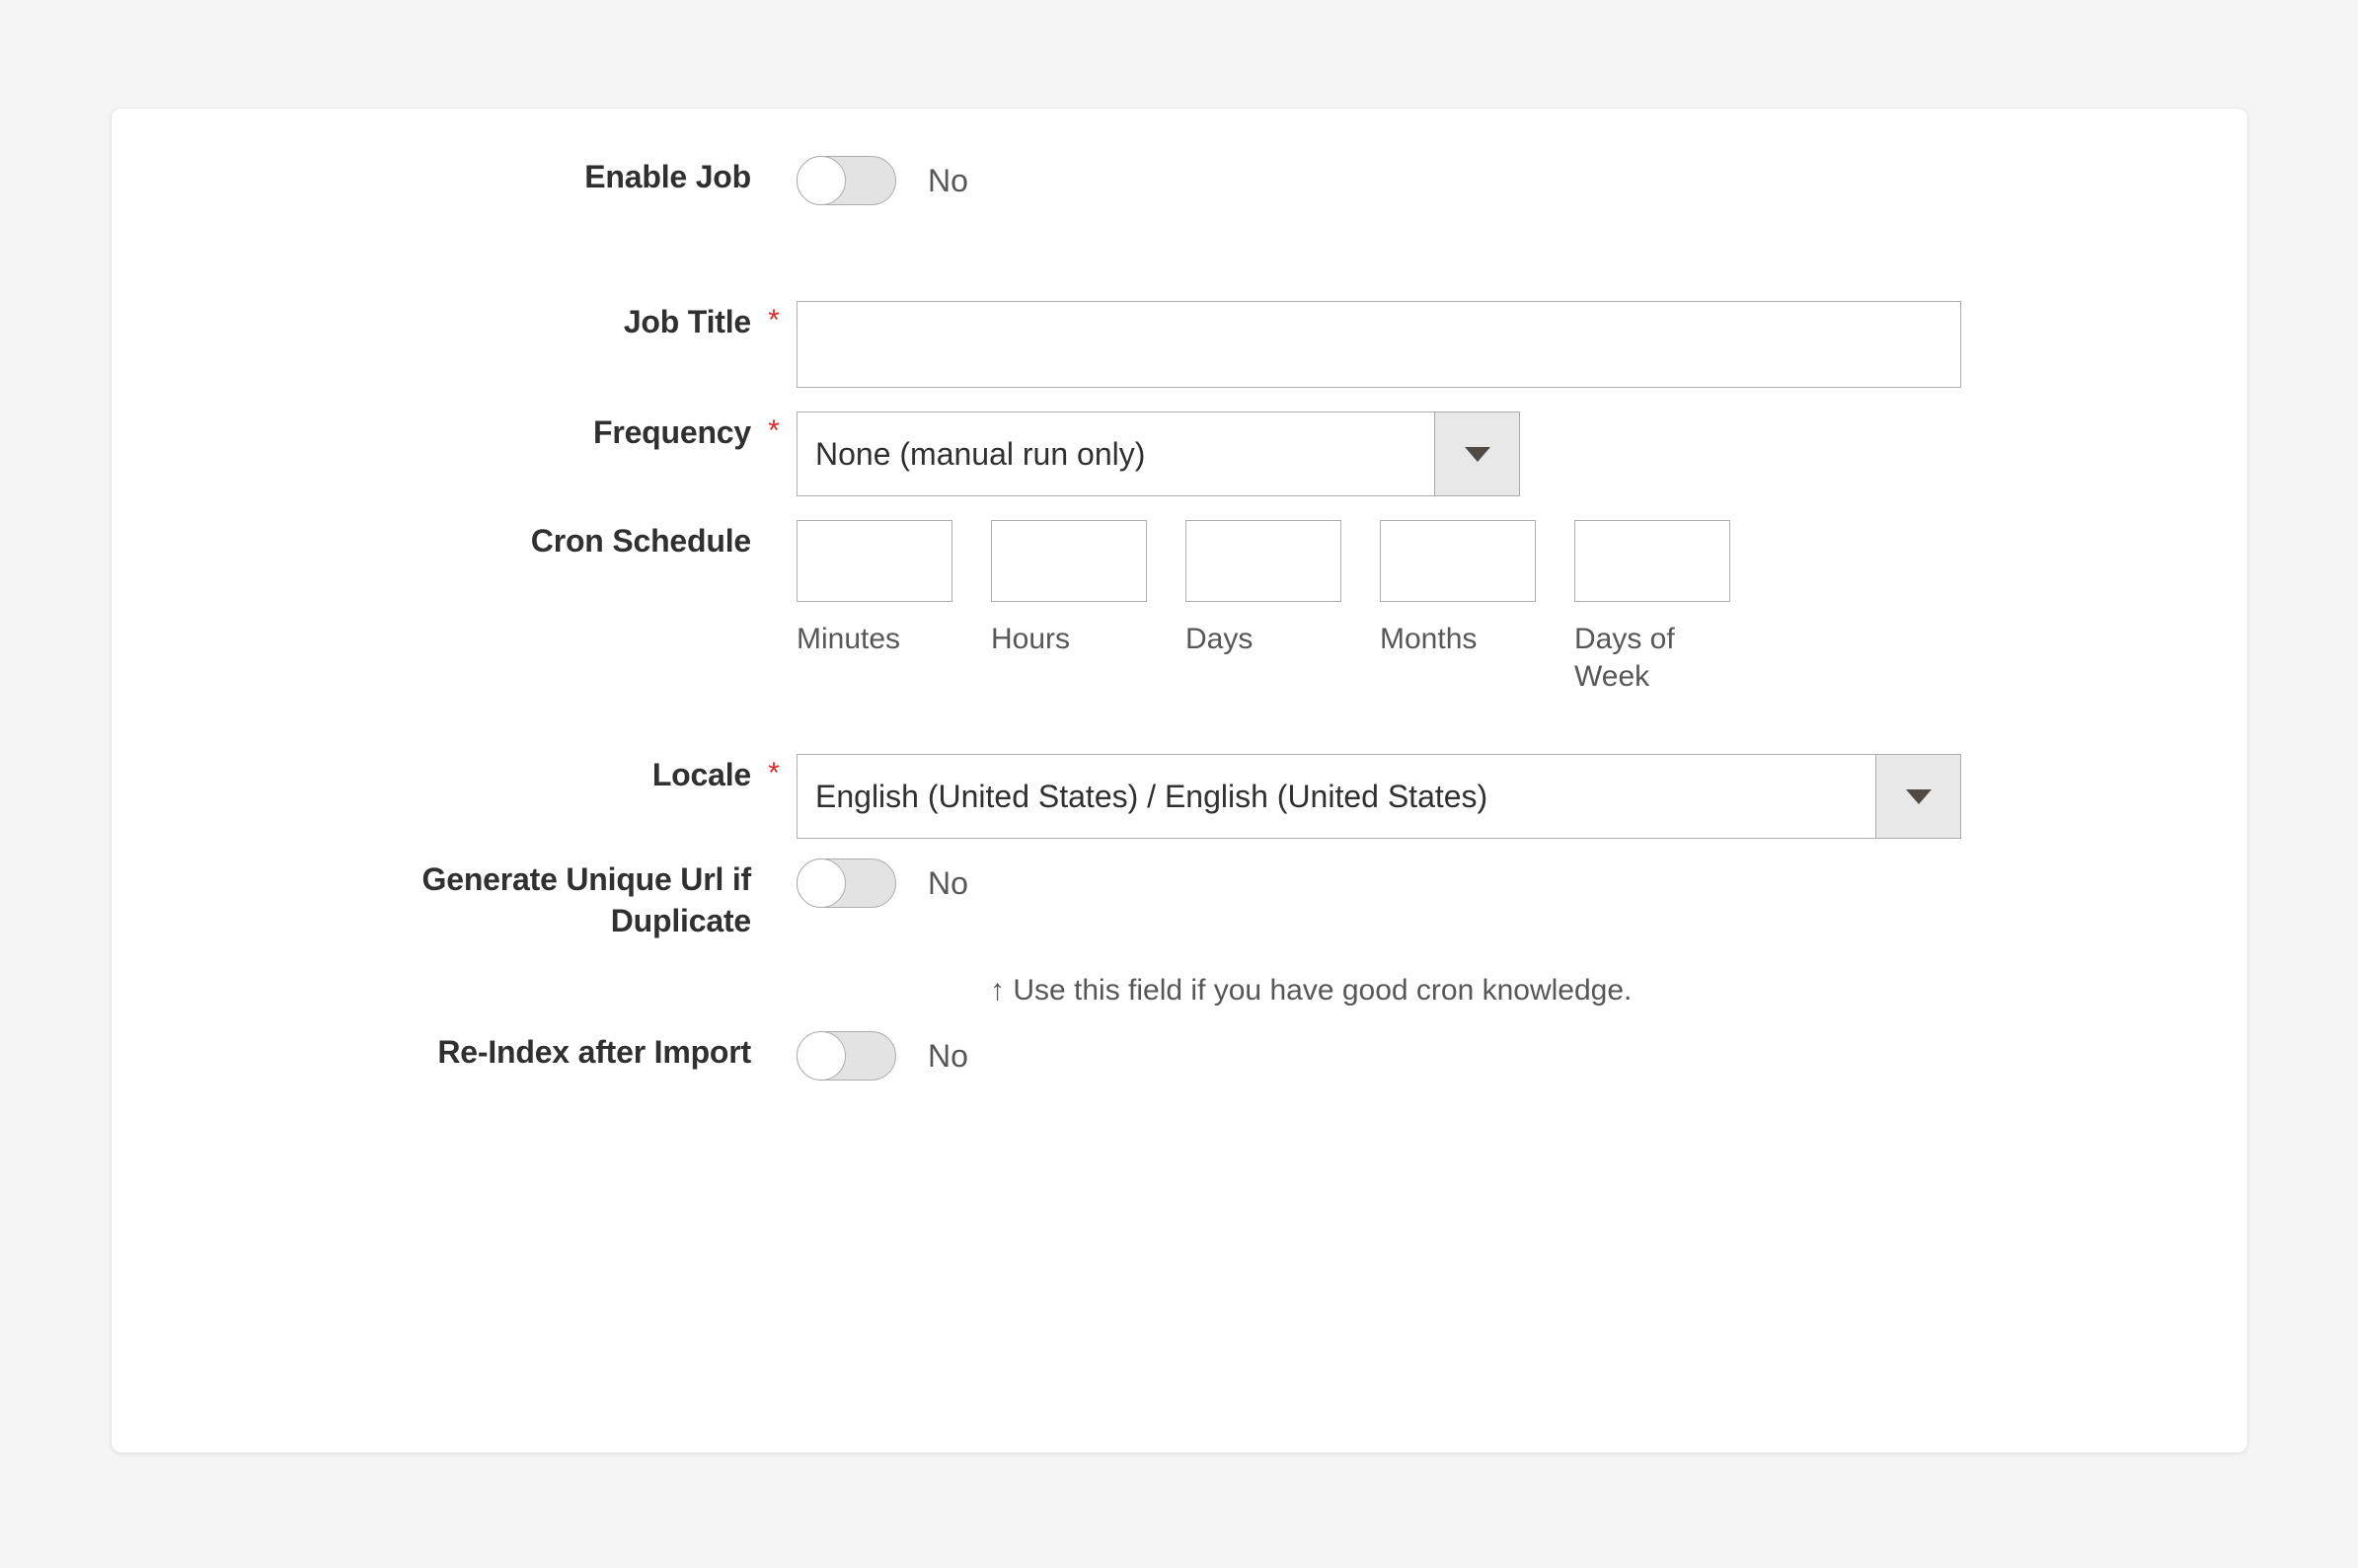  I want to click on cron-schedule-inputs: Minutes Hours Days Months Days of Week, so click(1263, 608).